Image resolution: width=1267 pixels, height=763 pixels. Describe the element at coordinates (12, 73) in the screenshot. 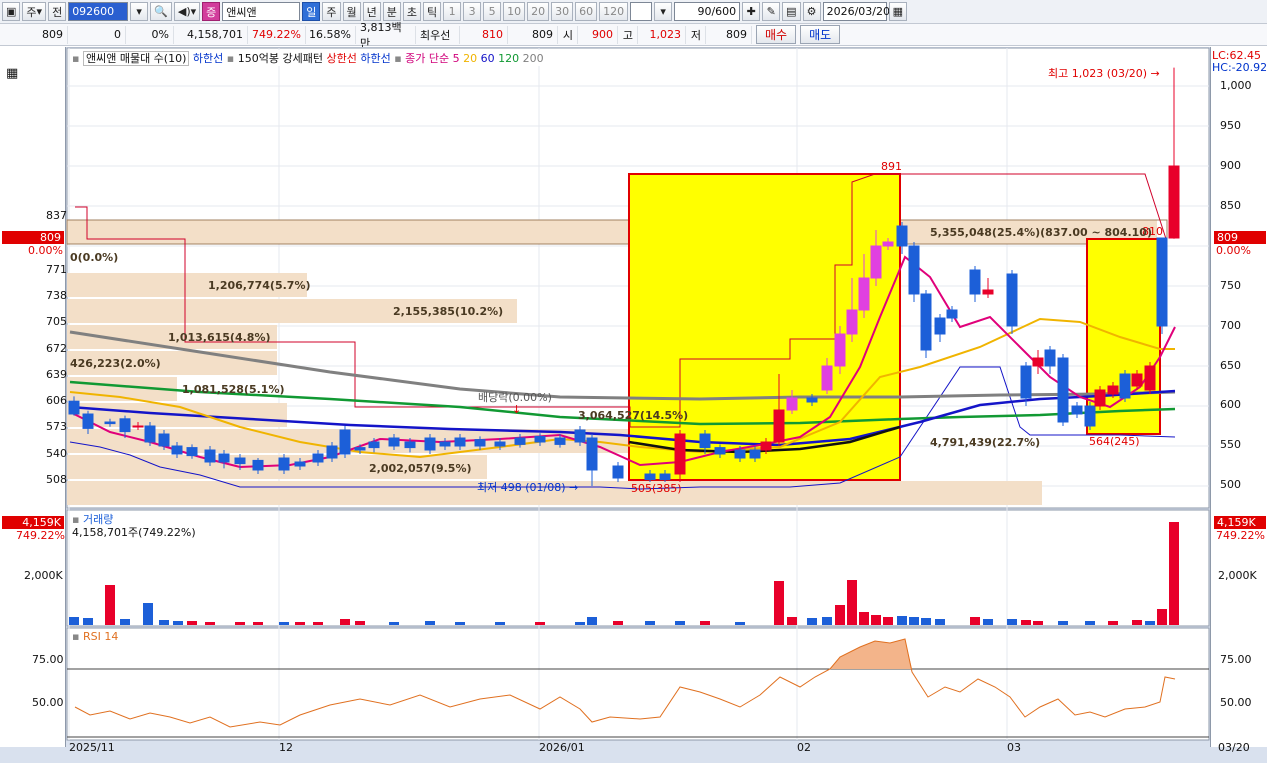

I see `grid-icon: ▦` at that location.